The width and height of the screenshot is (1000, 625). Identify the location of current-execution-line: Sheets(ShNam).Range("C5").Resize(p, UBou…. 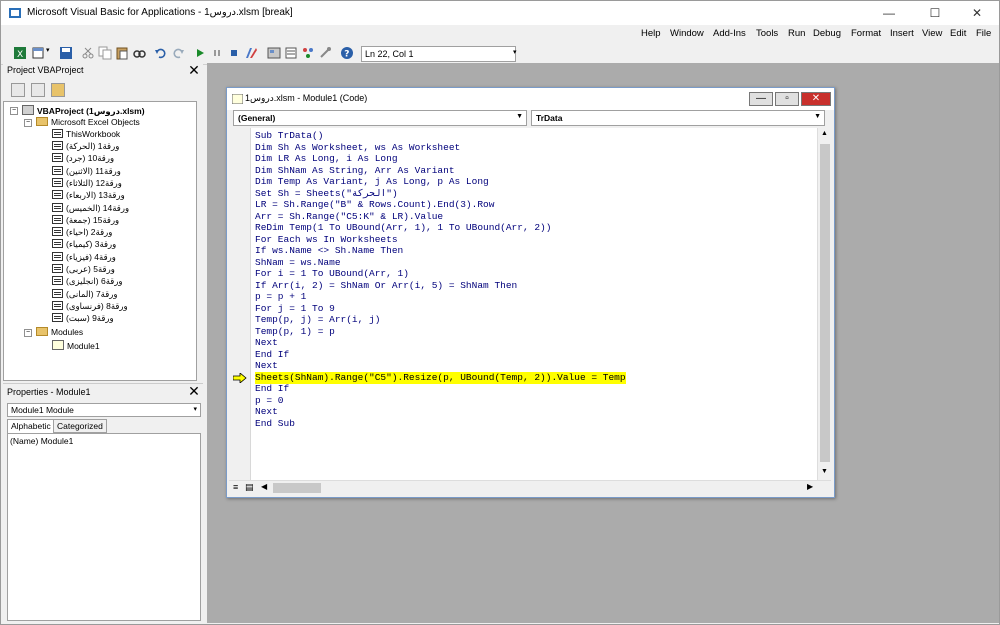
(440, 377).